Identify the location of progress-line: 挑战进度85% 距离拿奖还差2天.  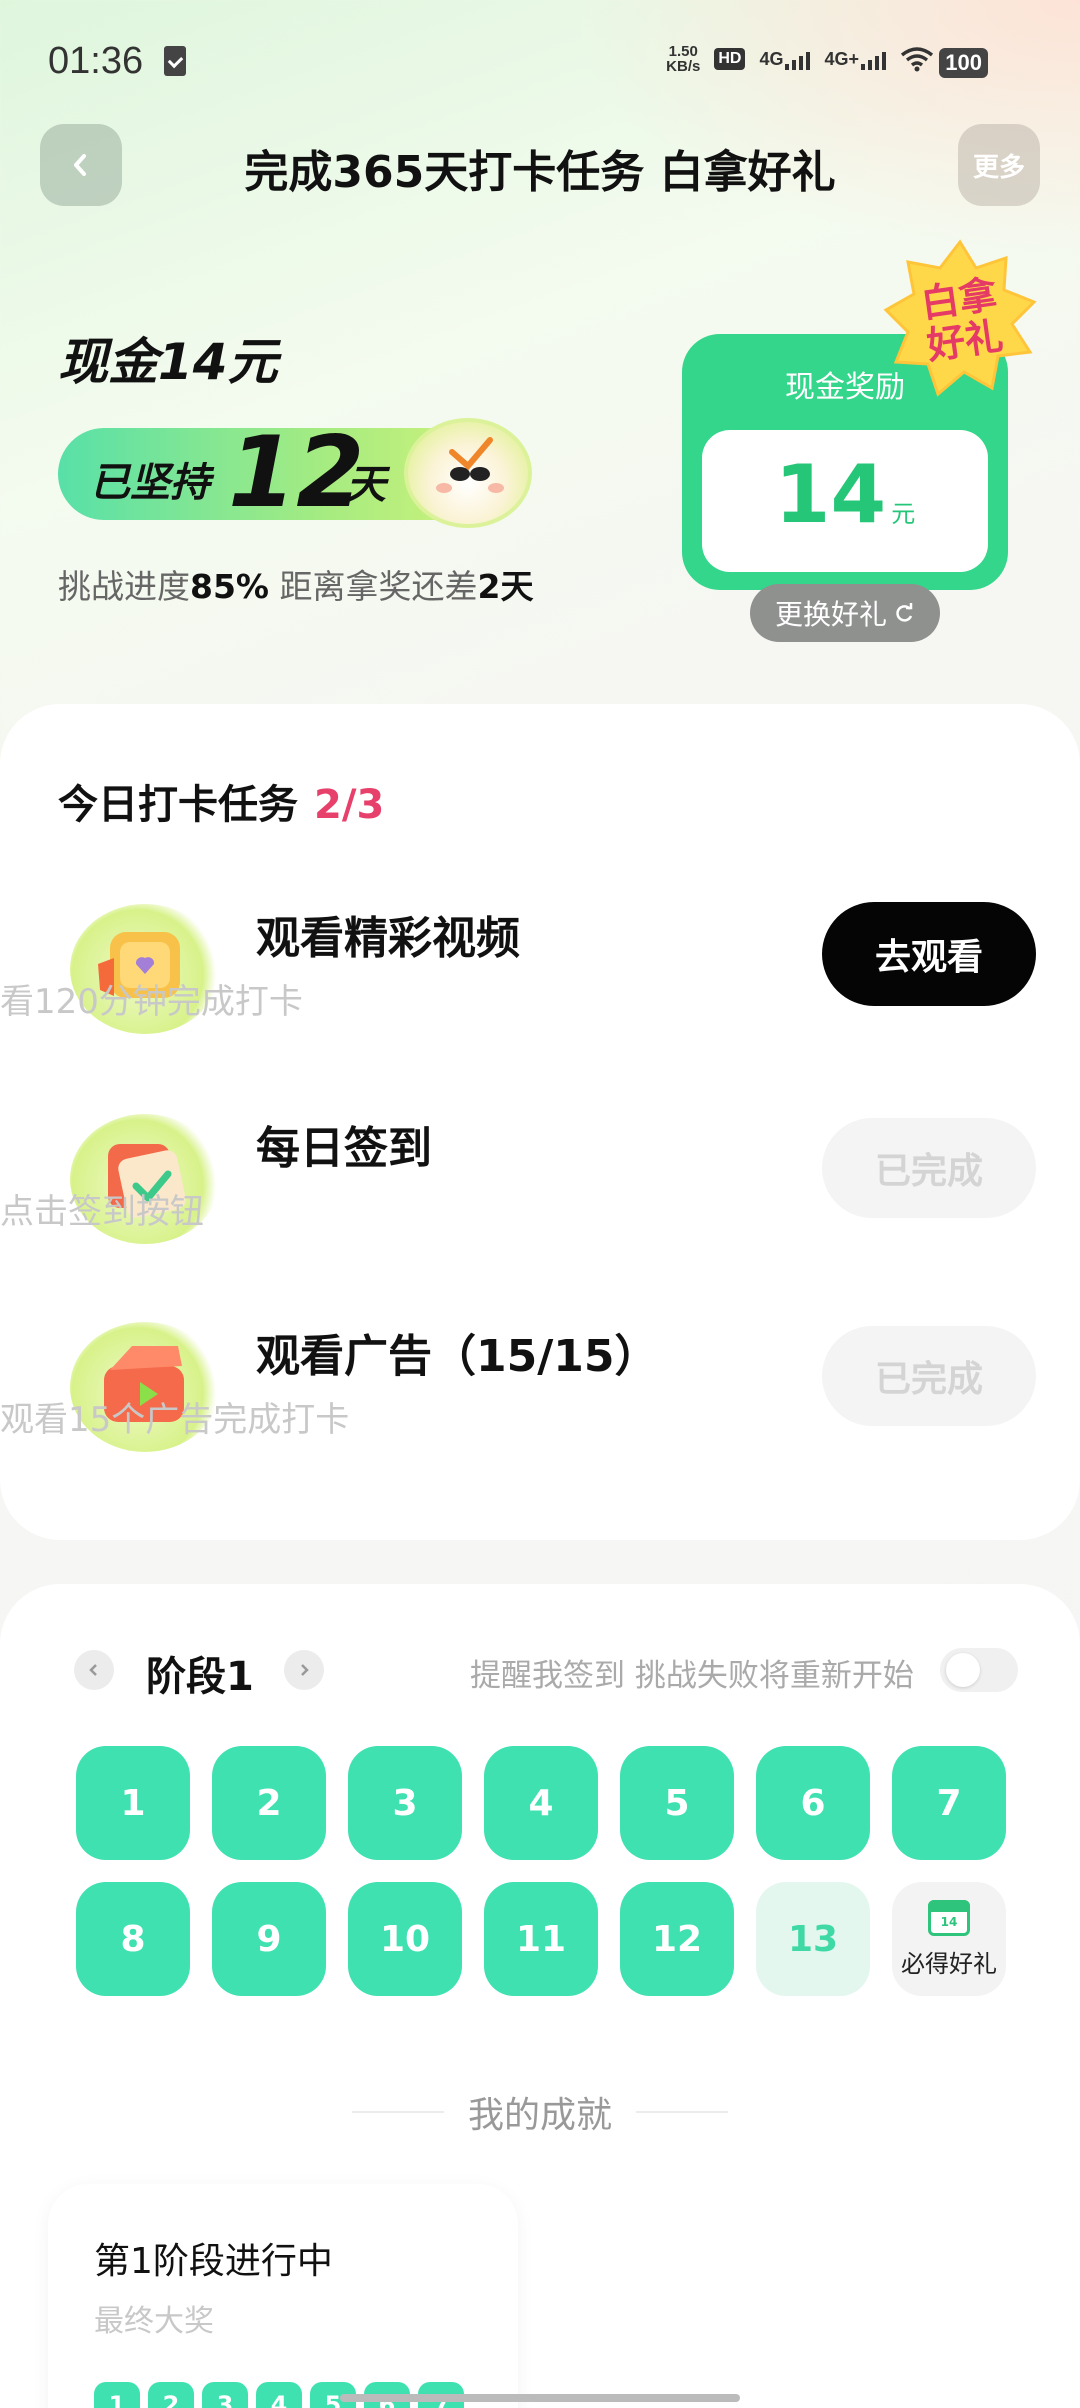
(295, 584).